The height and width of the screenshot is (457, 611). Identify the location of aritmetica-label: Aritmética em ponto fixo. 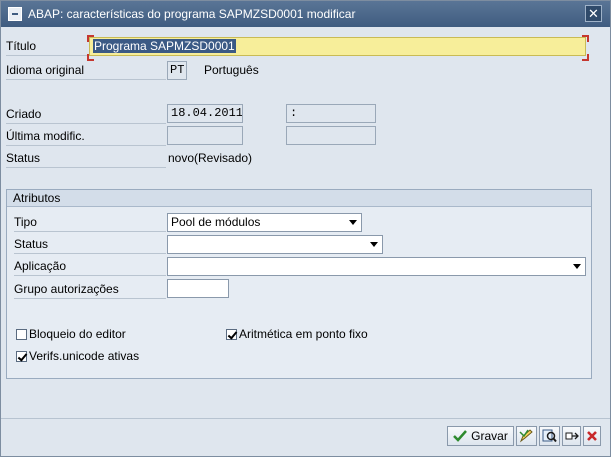
(303, 334).